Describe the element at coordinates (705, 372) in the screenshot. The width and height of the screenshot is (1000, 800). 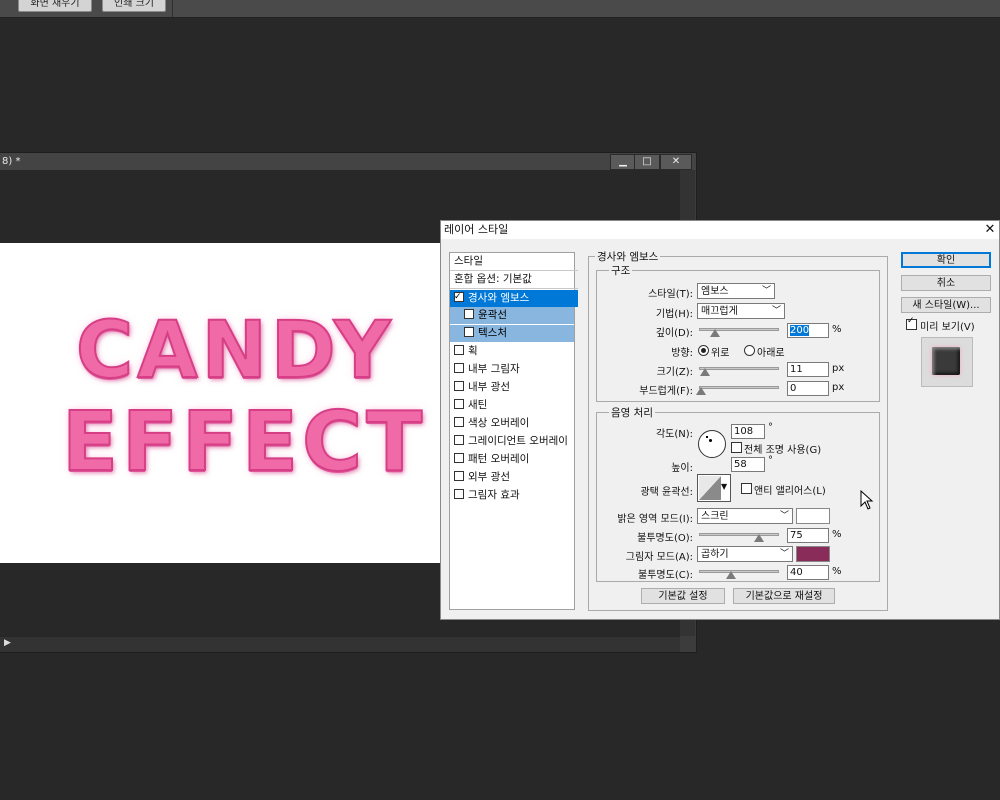
I see `size-slider-thumb` at that location.